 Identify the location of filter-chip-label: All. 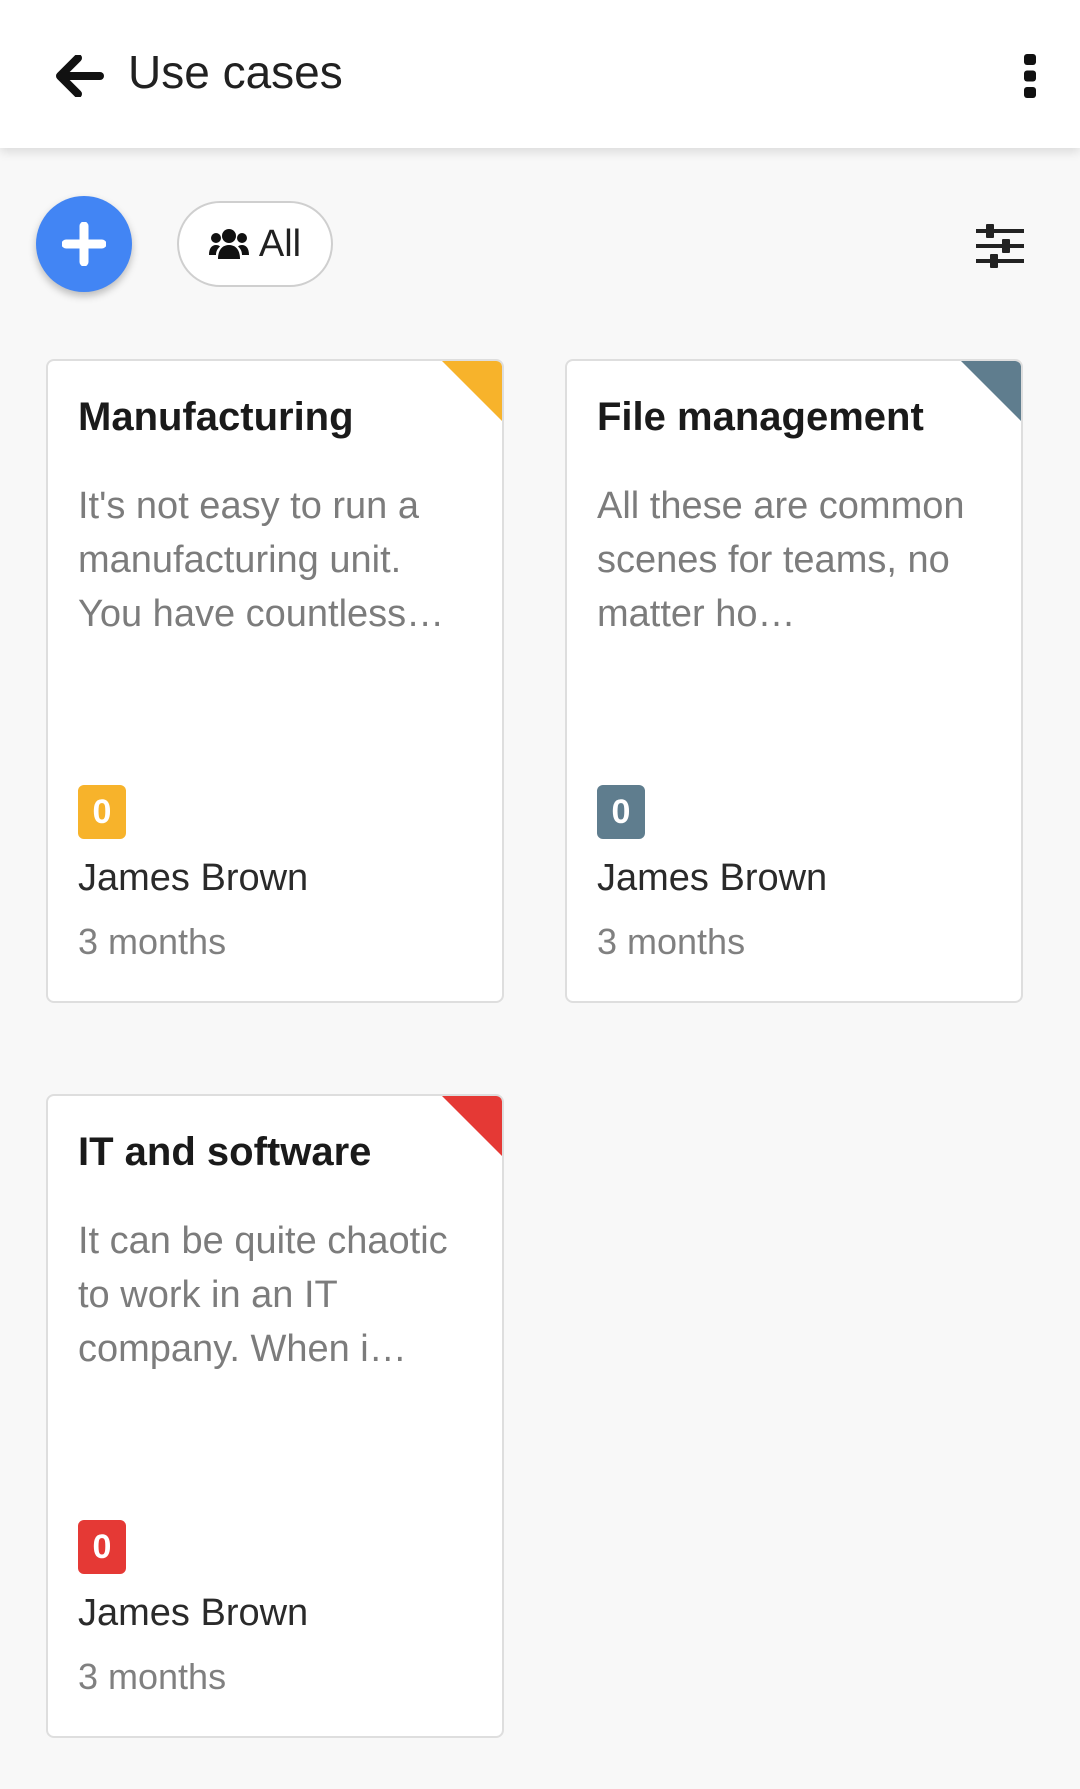
(280, 243).